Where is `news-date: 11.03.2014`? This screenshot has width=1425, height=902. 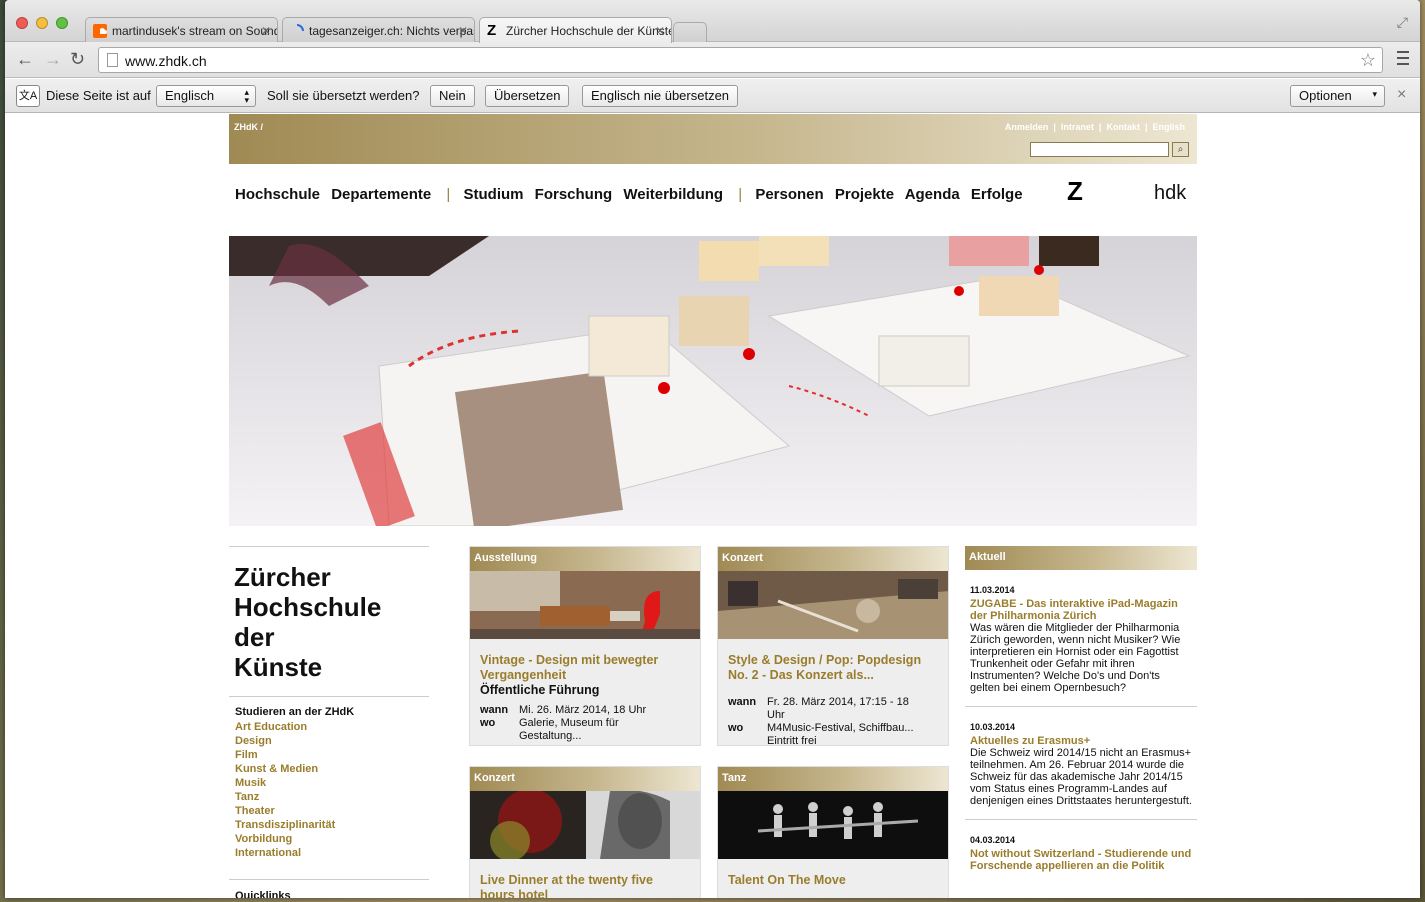 news-date: 11.03.2014 is located at coordinates (992, 590).